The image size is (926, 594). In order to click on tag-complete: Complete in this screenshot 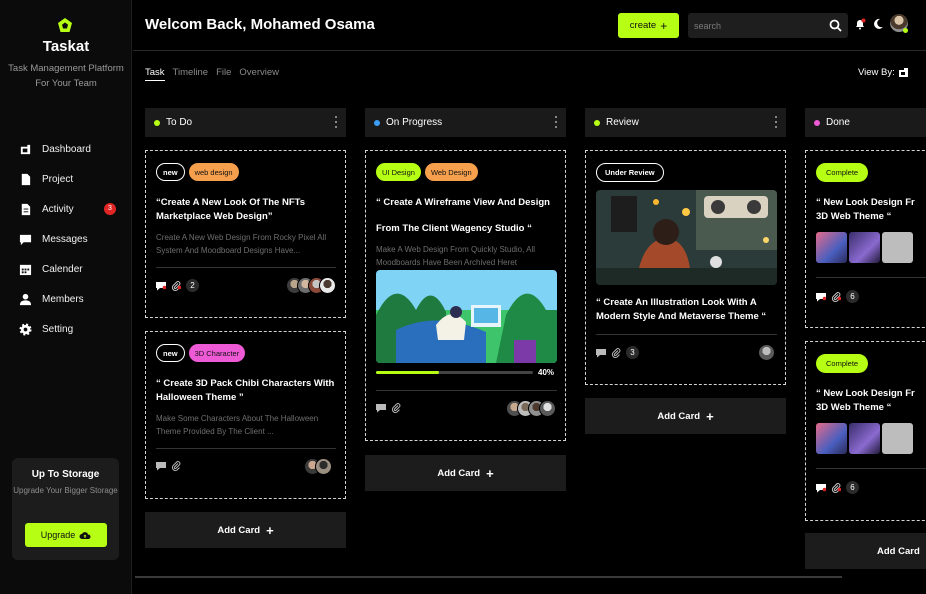, I will do `click(842, 172)`.